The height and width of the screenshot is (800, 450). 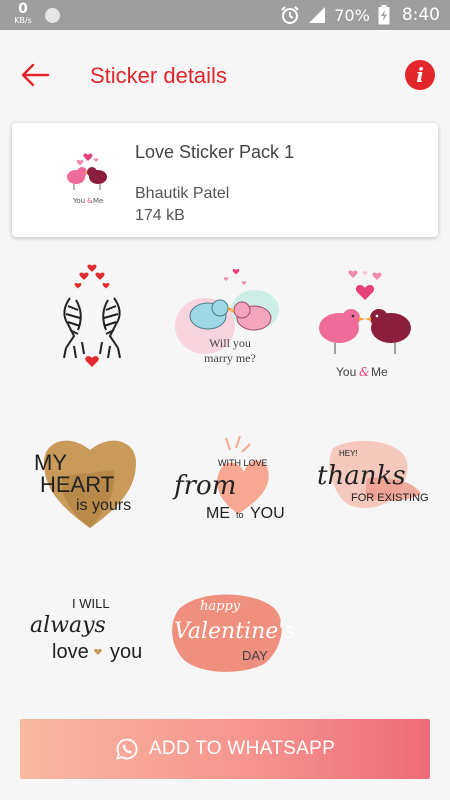 I want to click on sticker-text-line: thanks, so click(x=361, y=476).